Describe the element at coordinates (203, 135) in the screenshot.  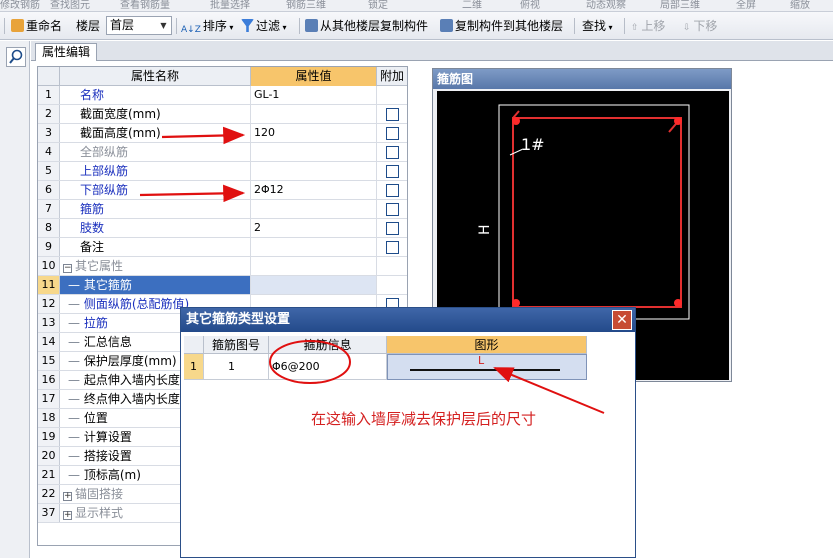
I see `annotation-arrow-height` at that location.